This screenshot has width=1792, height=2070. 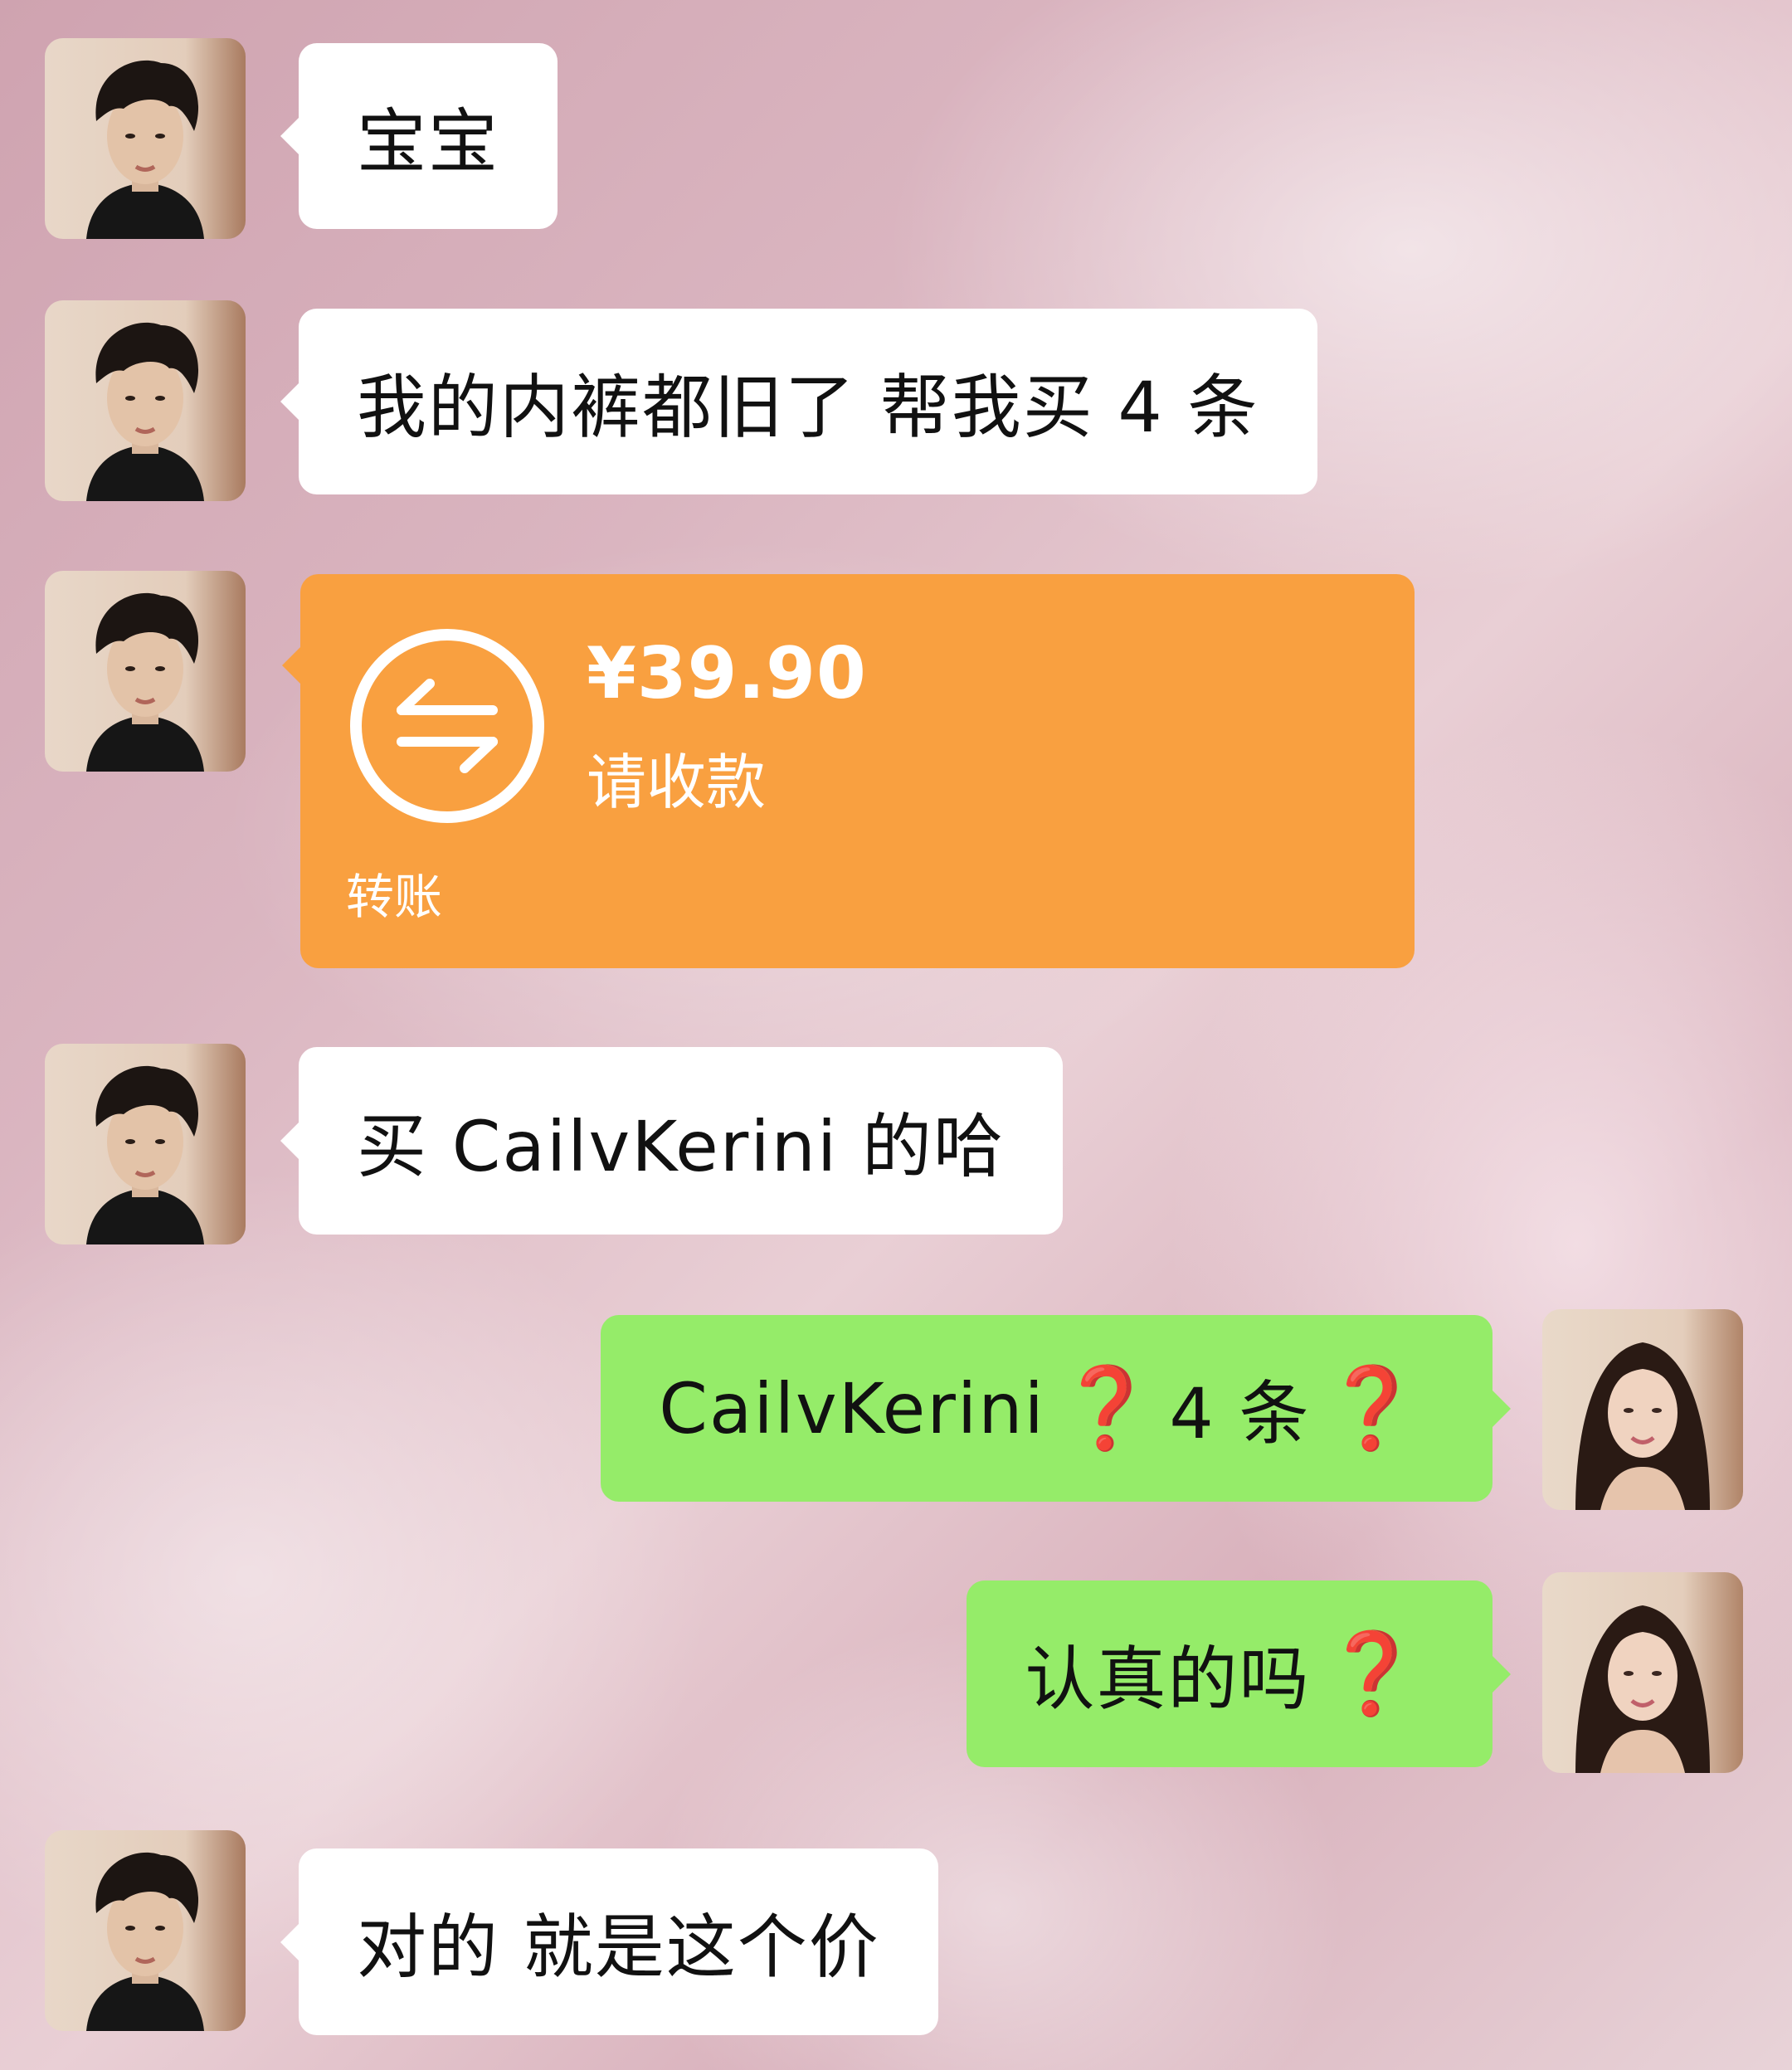 I want to click on transfer-label: 转账, so click(x=394, y=897).